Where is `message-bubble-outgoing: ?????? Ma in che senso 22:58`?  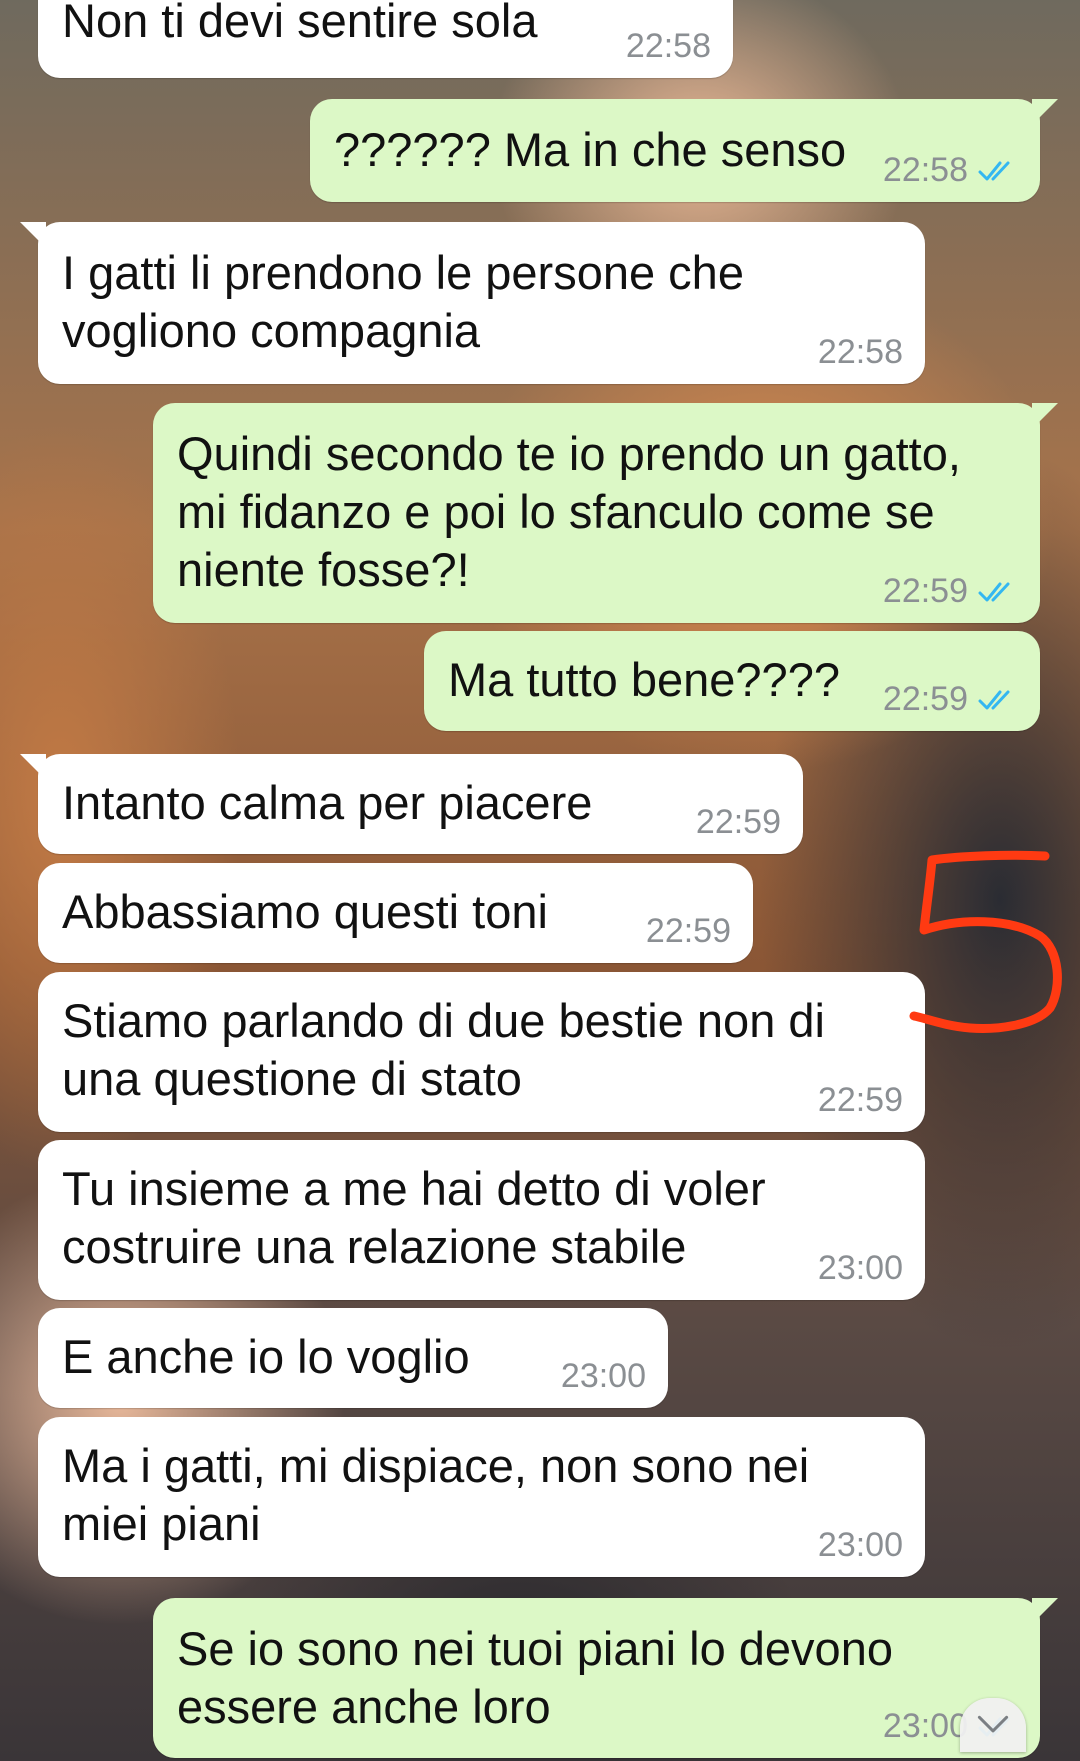
message-bubble-outgoing: ?????? Ma in che senso 22:58 is located at coordinates (684, 150).